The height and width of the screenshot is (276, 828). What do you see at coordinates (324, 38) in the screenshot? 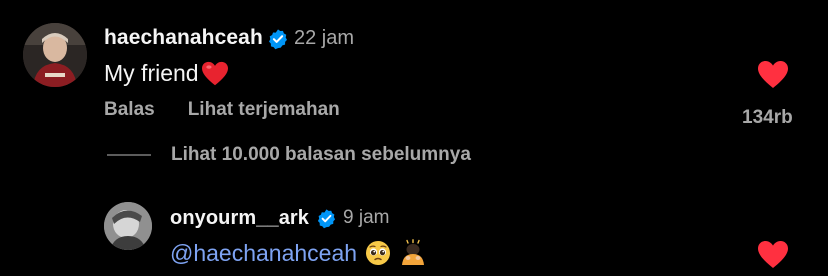
I see `comment-time: 22 jam` at bounding box center [324, 38].